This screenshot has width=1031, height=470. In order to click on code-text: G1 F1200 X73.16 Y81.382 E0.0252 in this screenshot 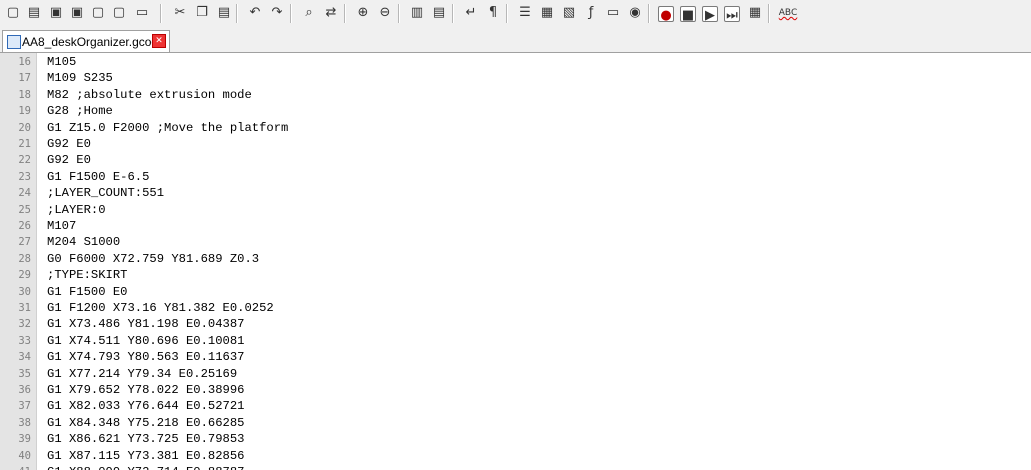, I will do `click(160, 308)`.